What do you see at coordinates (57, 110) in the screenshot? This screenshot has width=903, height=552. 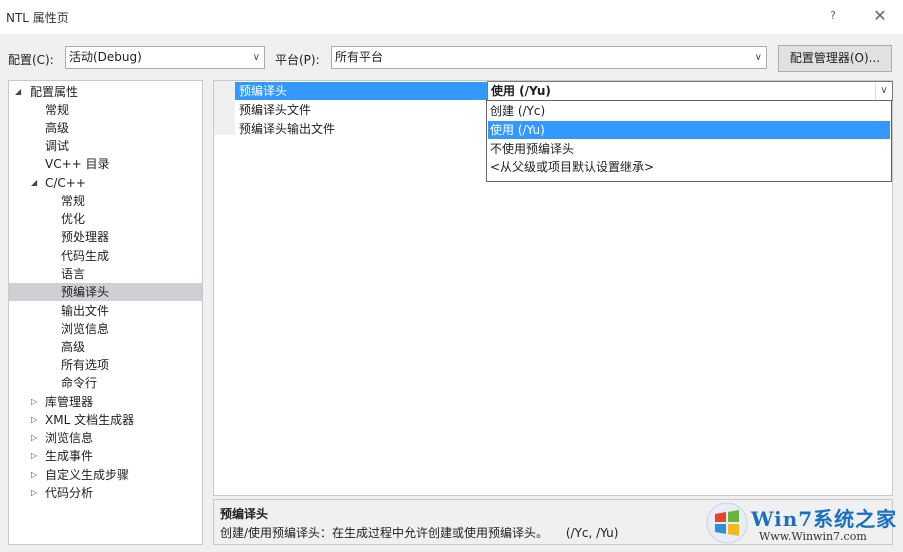 I see `tree-item-general: 常规` at bounding box center [57, 110].